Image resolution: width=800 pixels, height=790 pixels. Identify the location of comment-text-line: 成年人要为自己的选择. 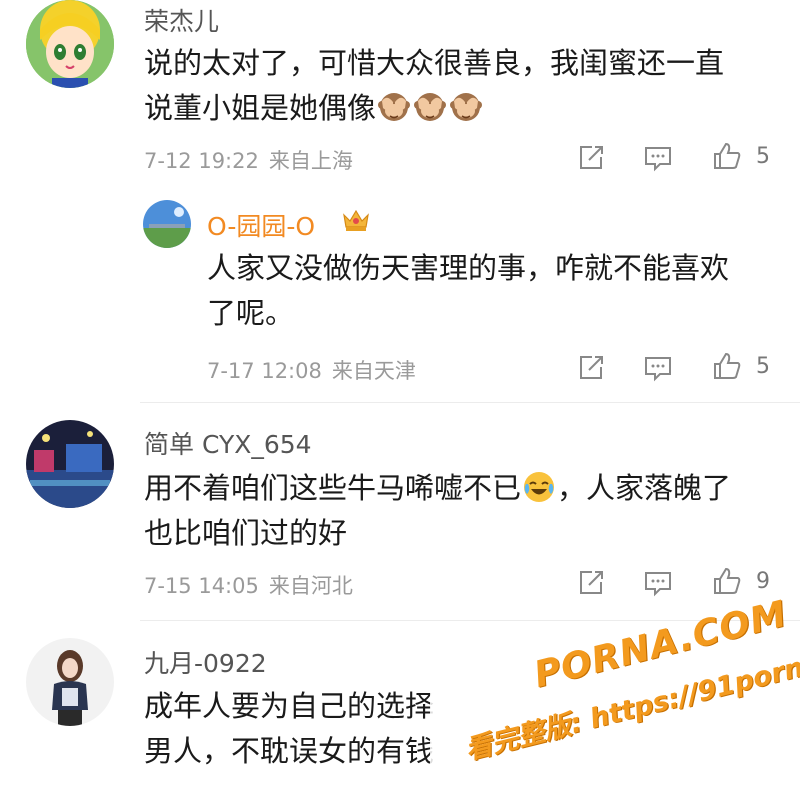
(289, 706).